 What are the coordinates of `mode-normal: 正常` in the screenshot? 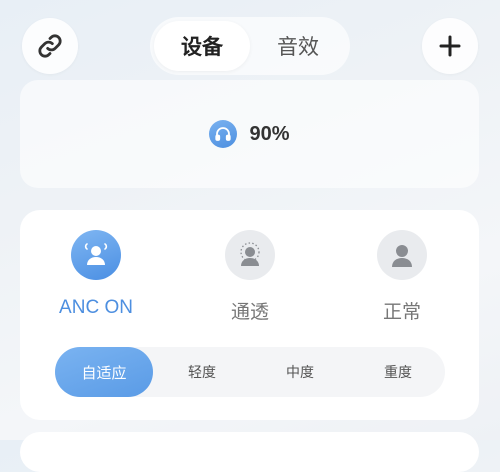 It's located at (402, 277).